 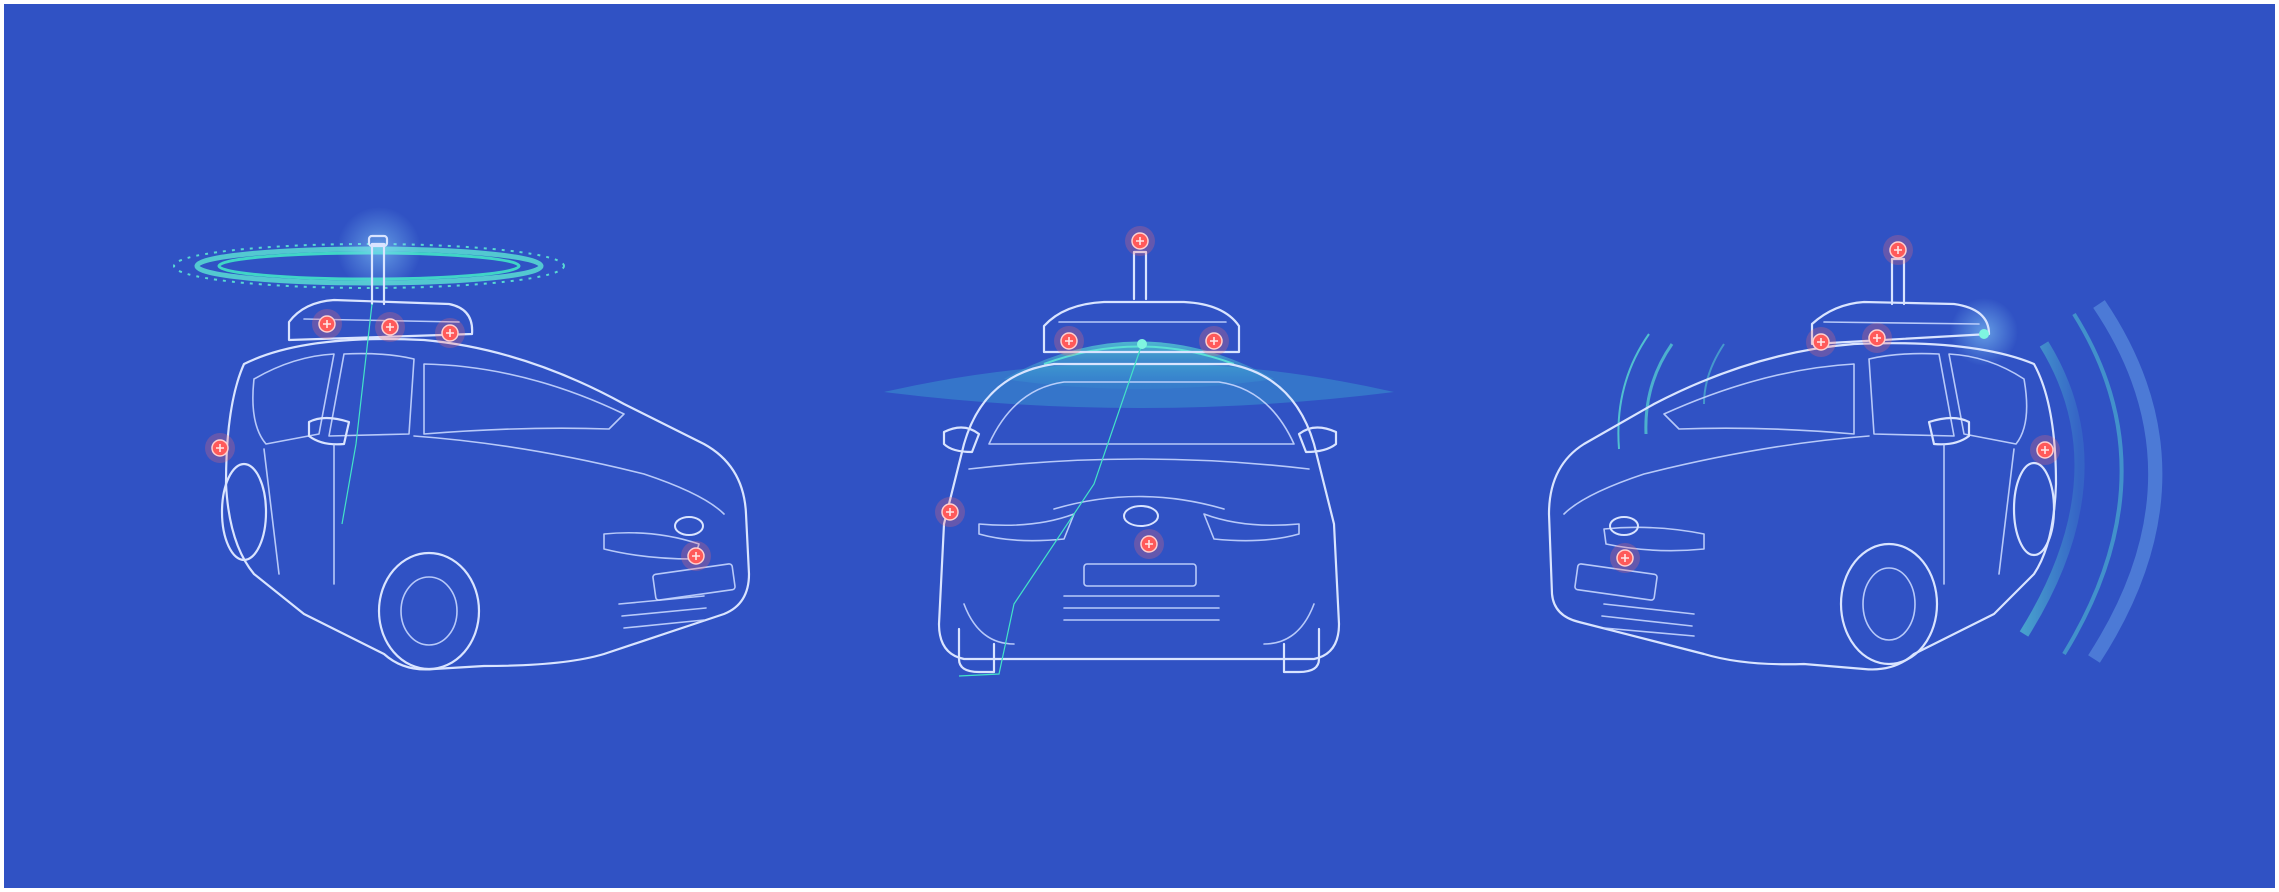 I want to click on car-left-three-quarter-view, so click(x=462, y=439).